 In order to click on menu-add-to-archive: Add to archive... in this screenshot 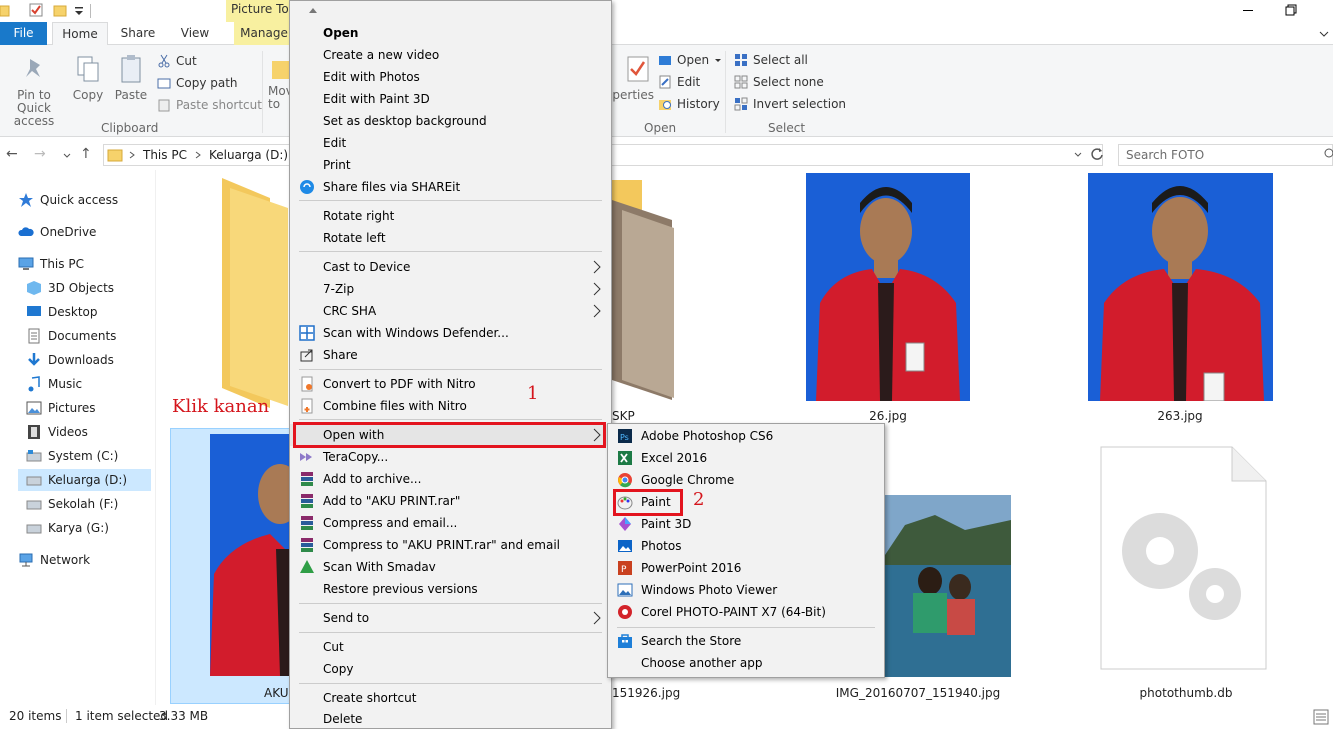, I will do `click(450, 479)`.